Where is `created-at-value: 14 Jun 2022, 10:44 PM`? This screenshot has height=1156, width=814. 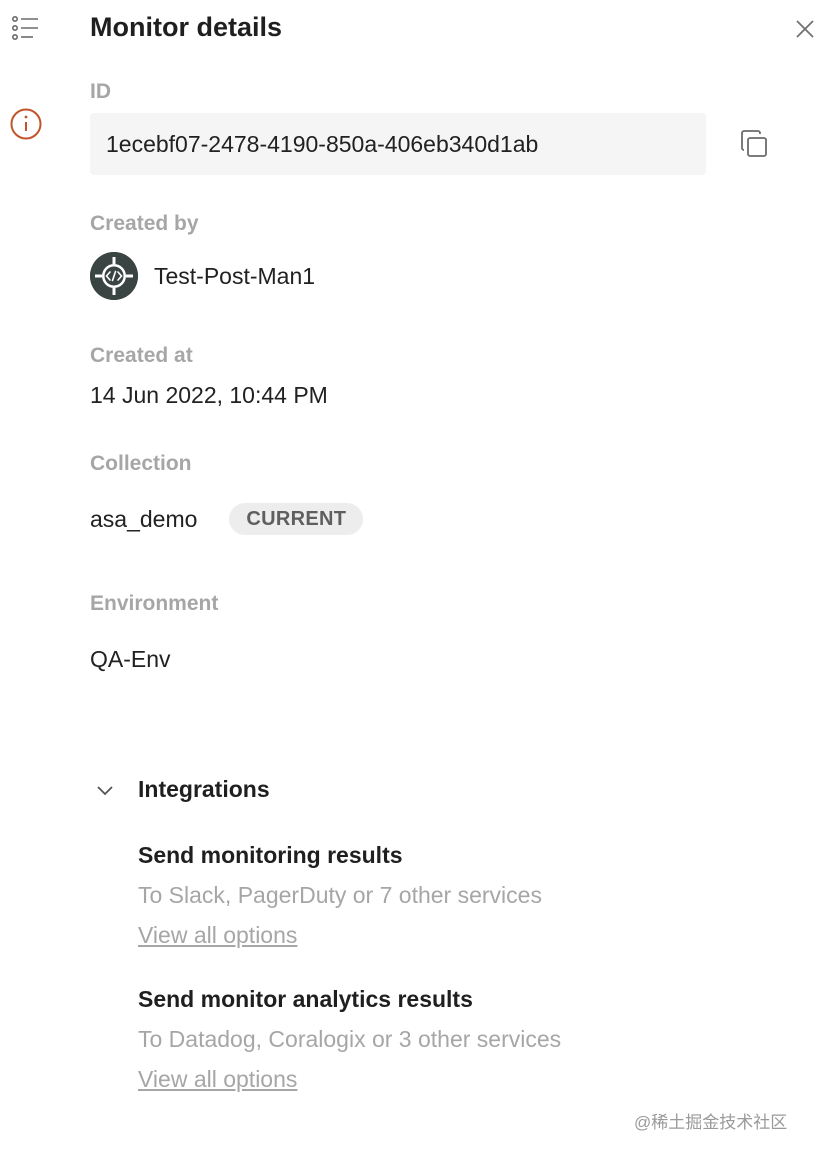
created-at-value: 14 Jun 2022, 10:44 PM is located at coordinates (209, 395).